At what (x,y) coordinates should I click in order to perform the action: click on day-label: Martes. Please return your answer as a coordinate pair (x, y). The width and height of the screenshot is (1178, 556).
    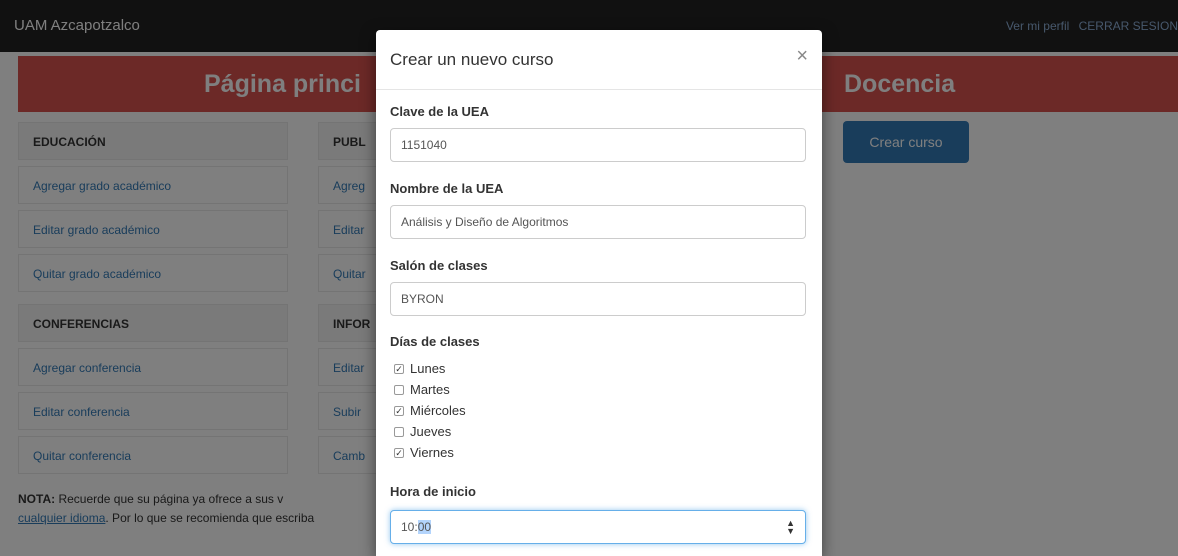
    Looking at the image, I should click on (430, 389).